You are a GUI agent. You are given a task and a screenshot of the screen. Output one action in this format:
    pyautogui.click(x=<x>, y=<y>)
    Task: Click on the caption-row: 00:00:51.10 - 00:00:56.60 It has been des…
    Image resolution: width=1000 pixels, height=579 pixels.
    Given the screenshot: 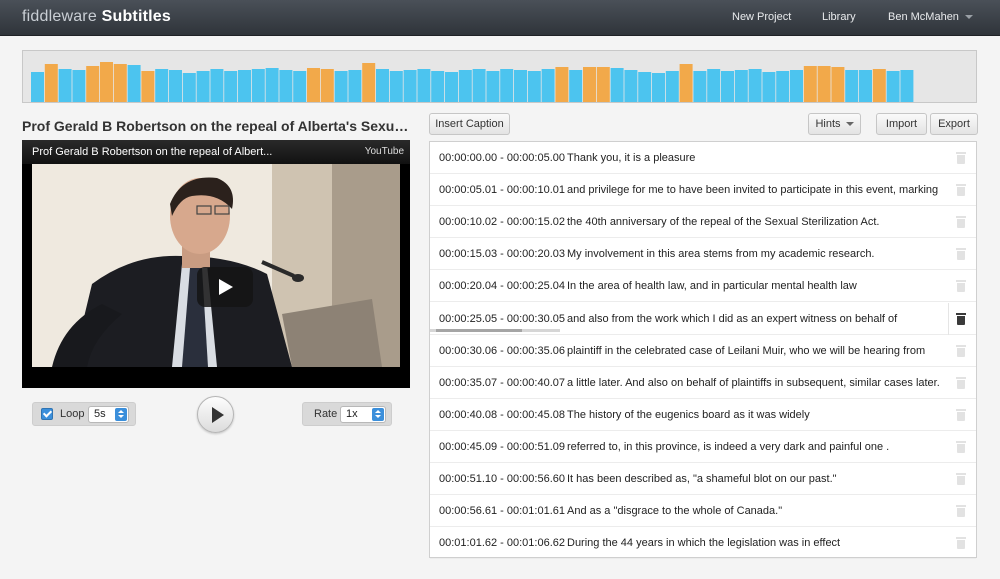 What is the action you would take?
    pyautogui.click(x=703, y=479)
    